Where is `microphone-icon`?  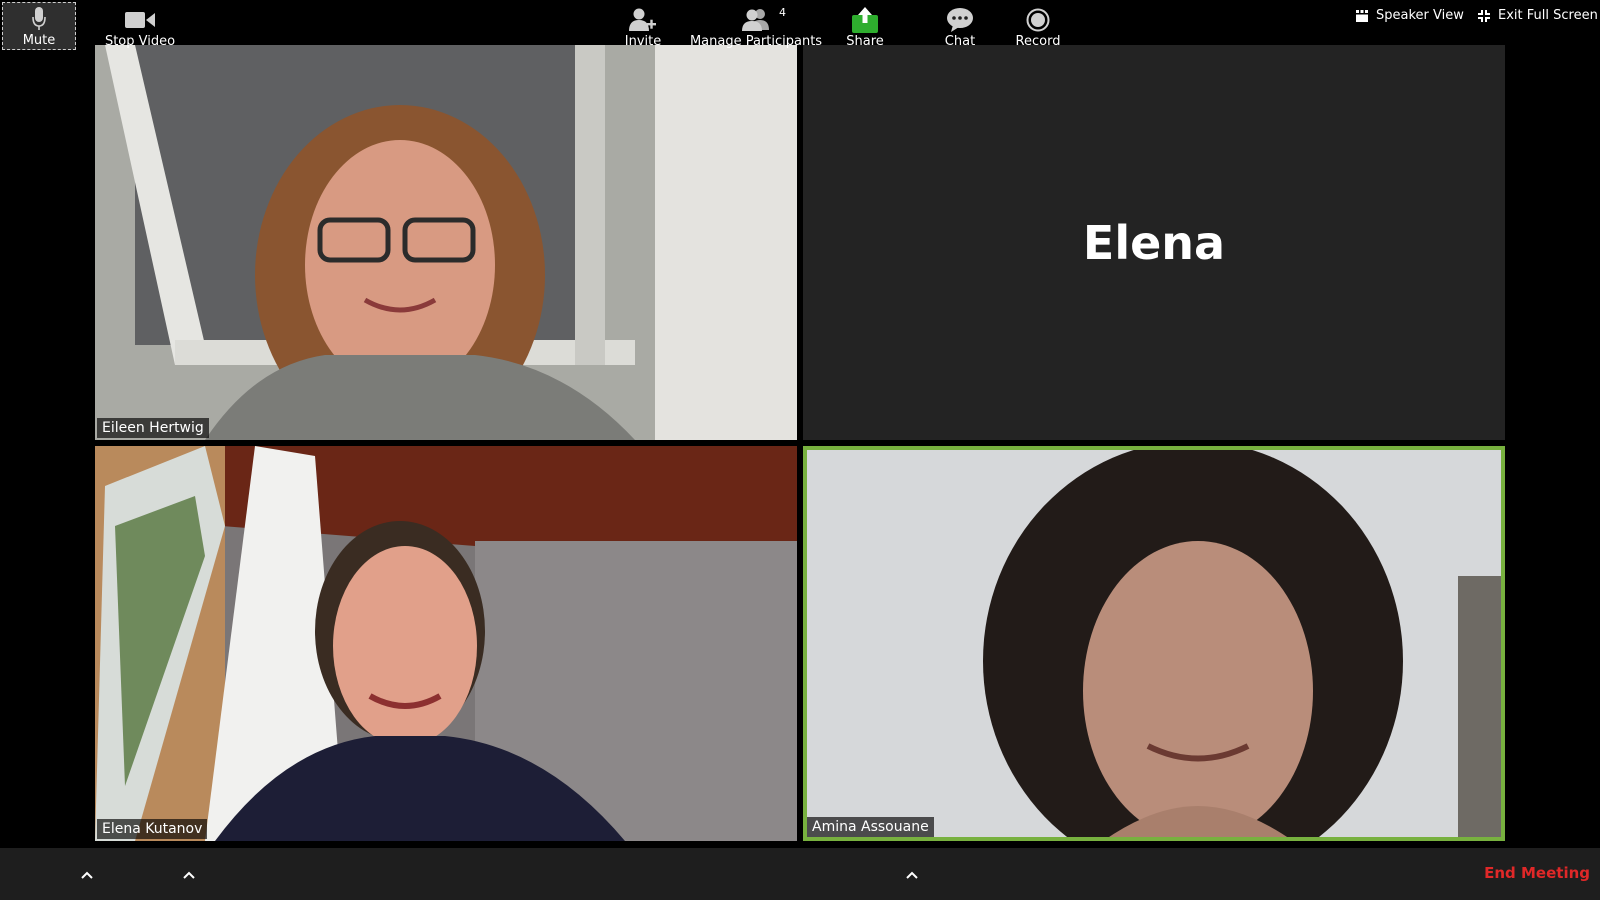
microphone-icon is located at coordinates (39, 18).